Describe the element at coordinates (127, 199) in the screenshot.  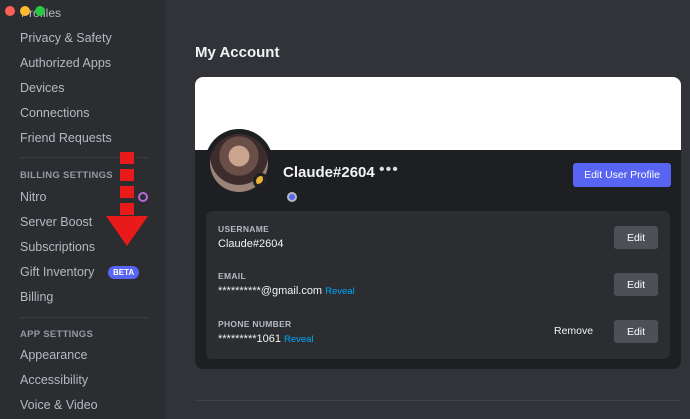
I see `red-arrow-annotation` at that location.